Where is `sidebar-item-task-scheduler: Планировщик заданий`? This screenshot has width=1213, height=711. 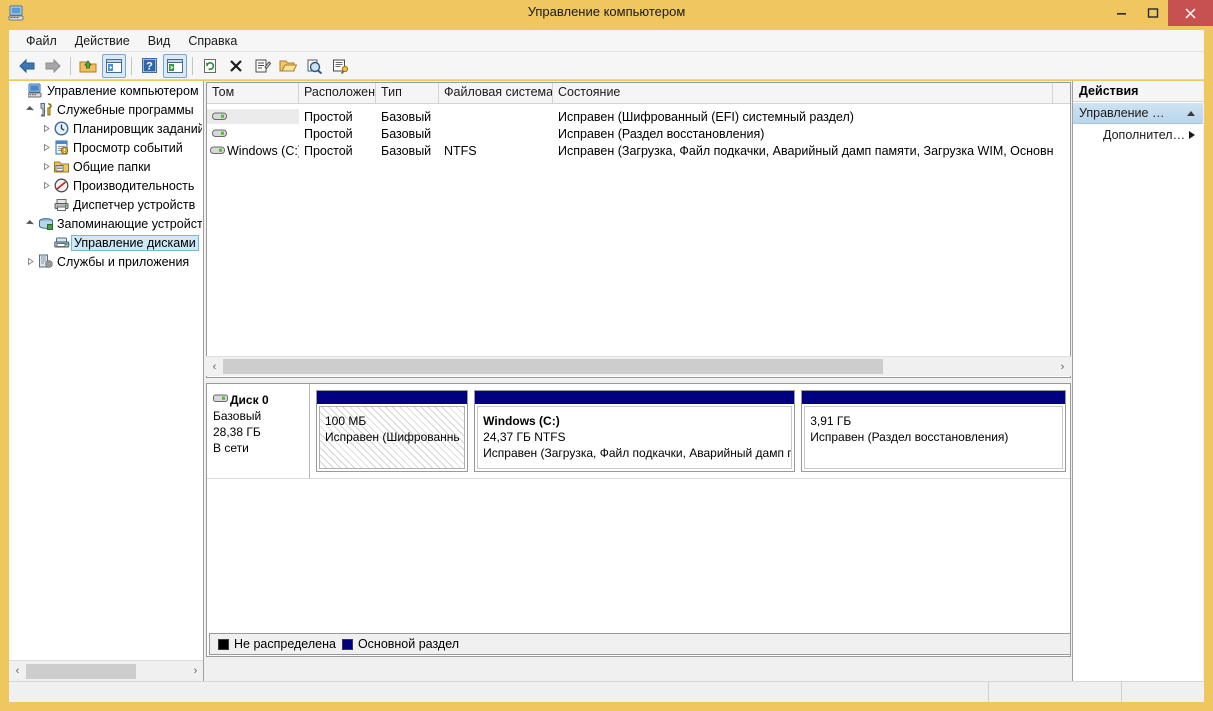 sidebar-item-task-scheduler: Планировщик заданий is located at coordinates (106, 128).